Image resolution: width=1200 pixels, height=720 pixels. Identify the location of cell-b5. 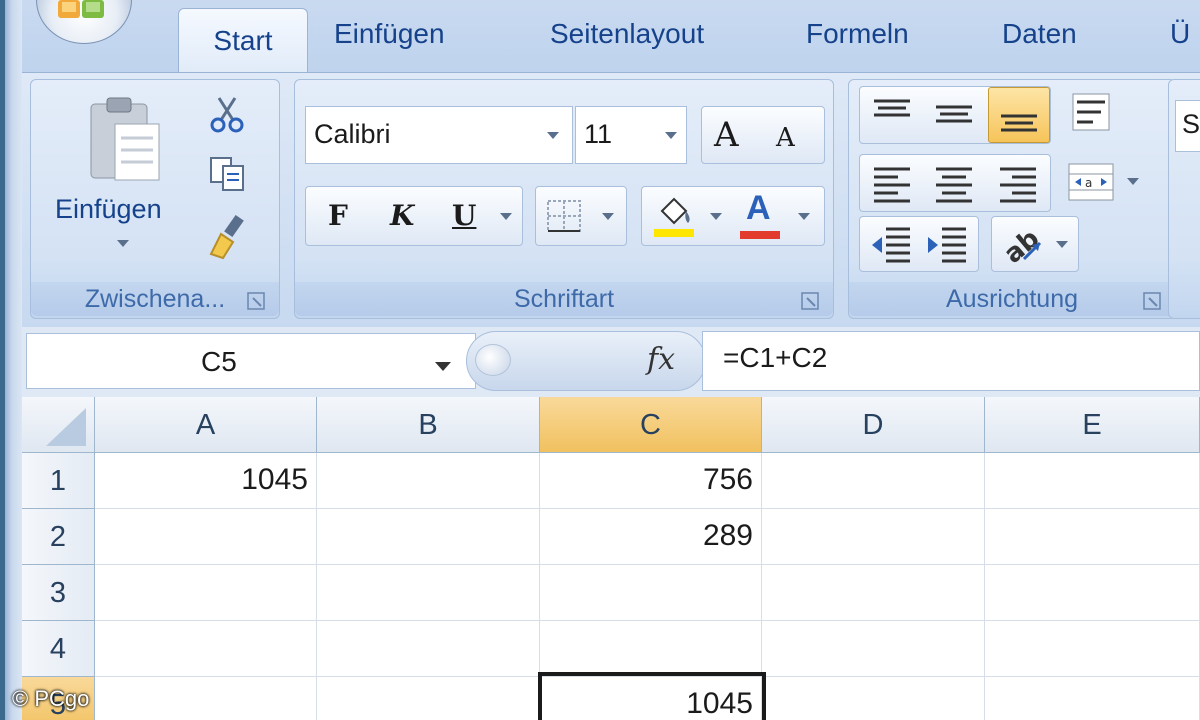
(428, 698).